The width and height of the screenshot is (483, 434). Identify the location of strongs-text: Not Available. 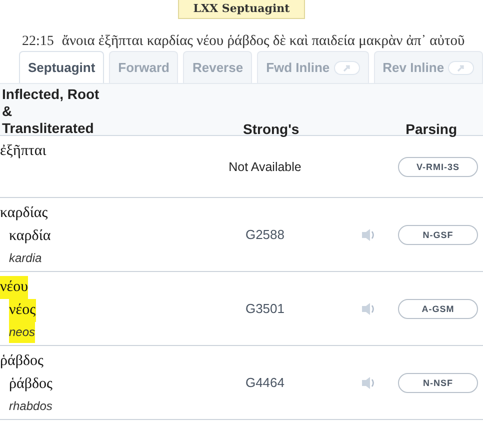
(265, 167).